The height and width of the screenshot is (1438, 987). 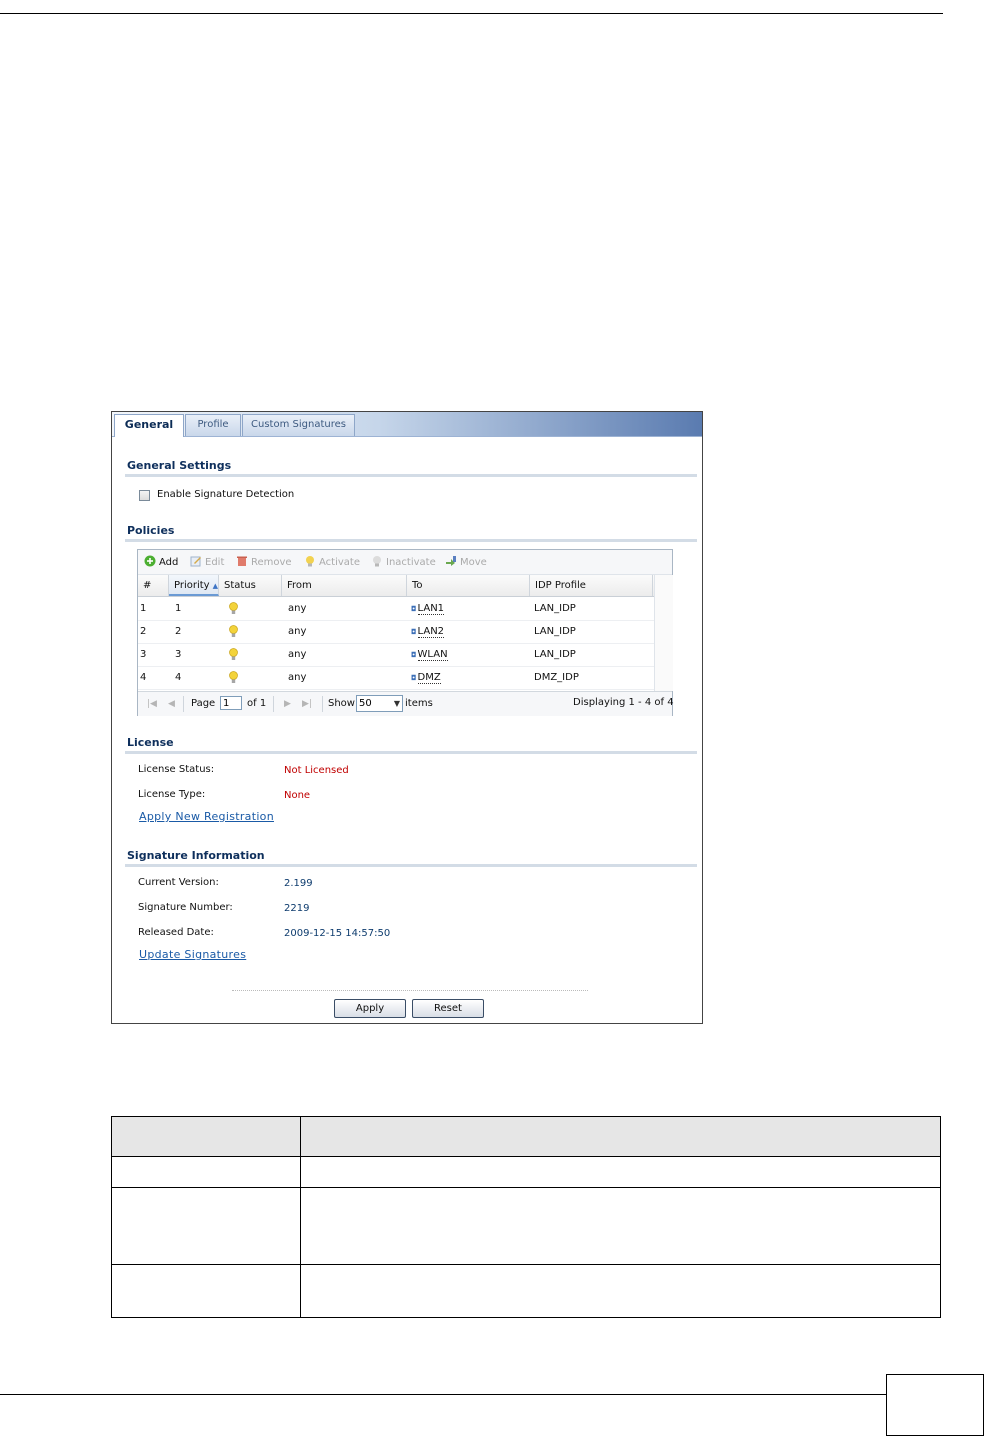 What do you see at coordinates (149, 425) in the screenshot?
I see `tab-general: General` at bounding box center [149, 425].